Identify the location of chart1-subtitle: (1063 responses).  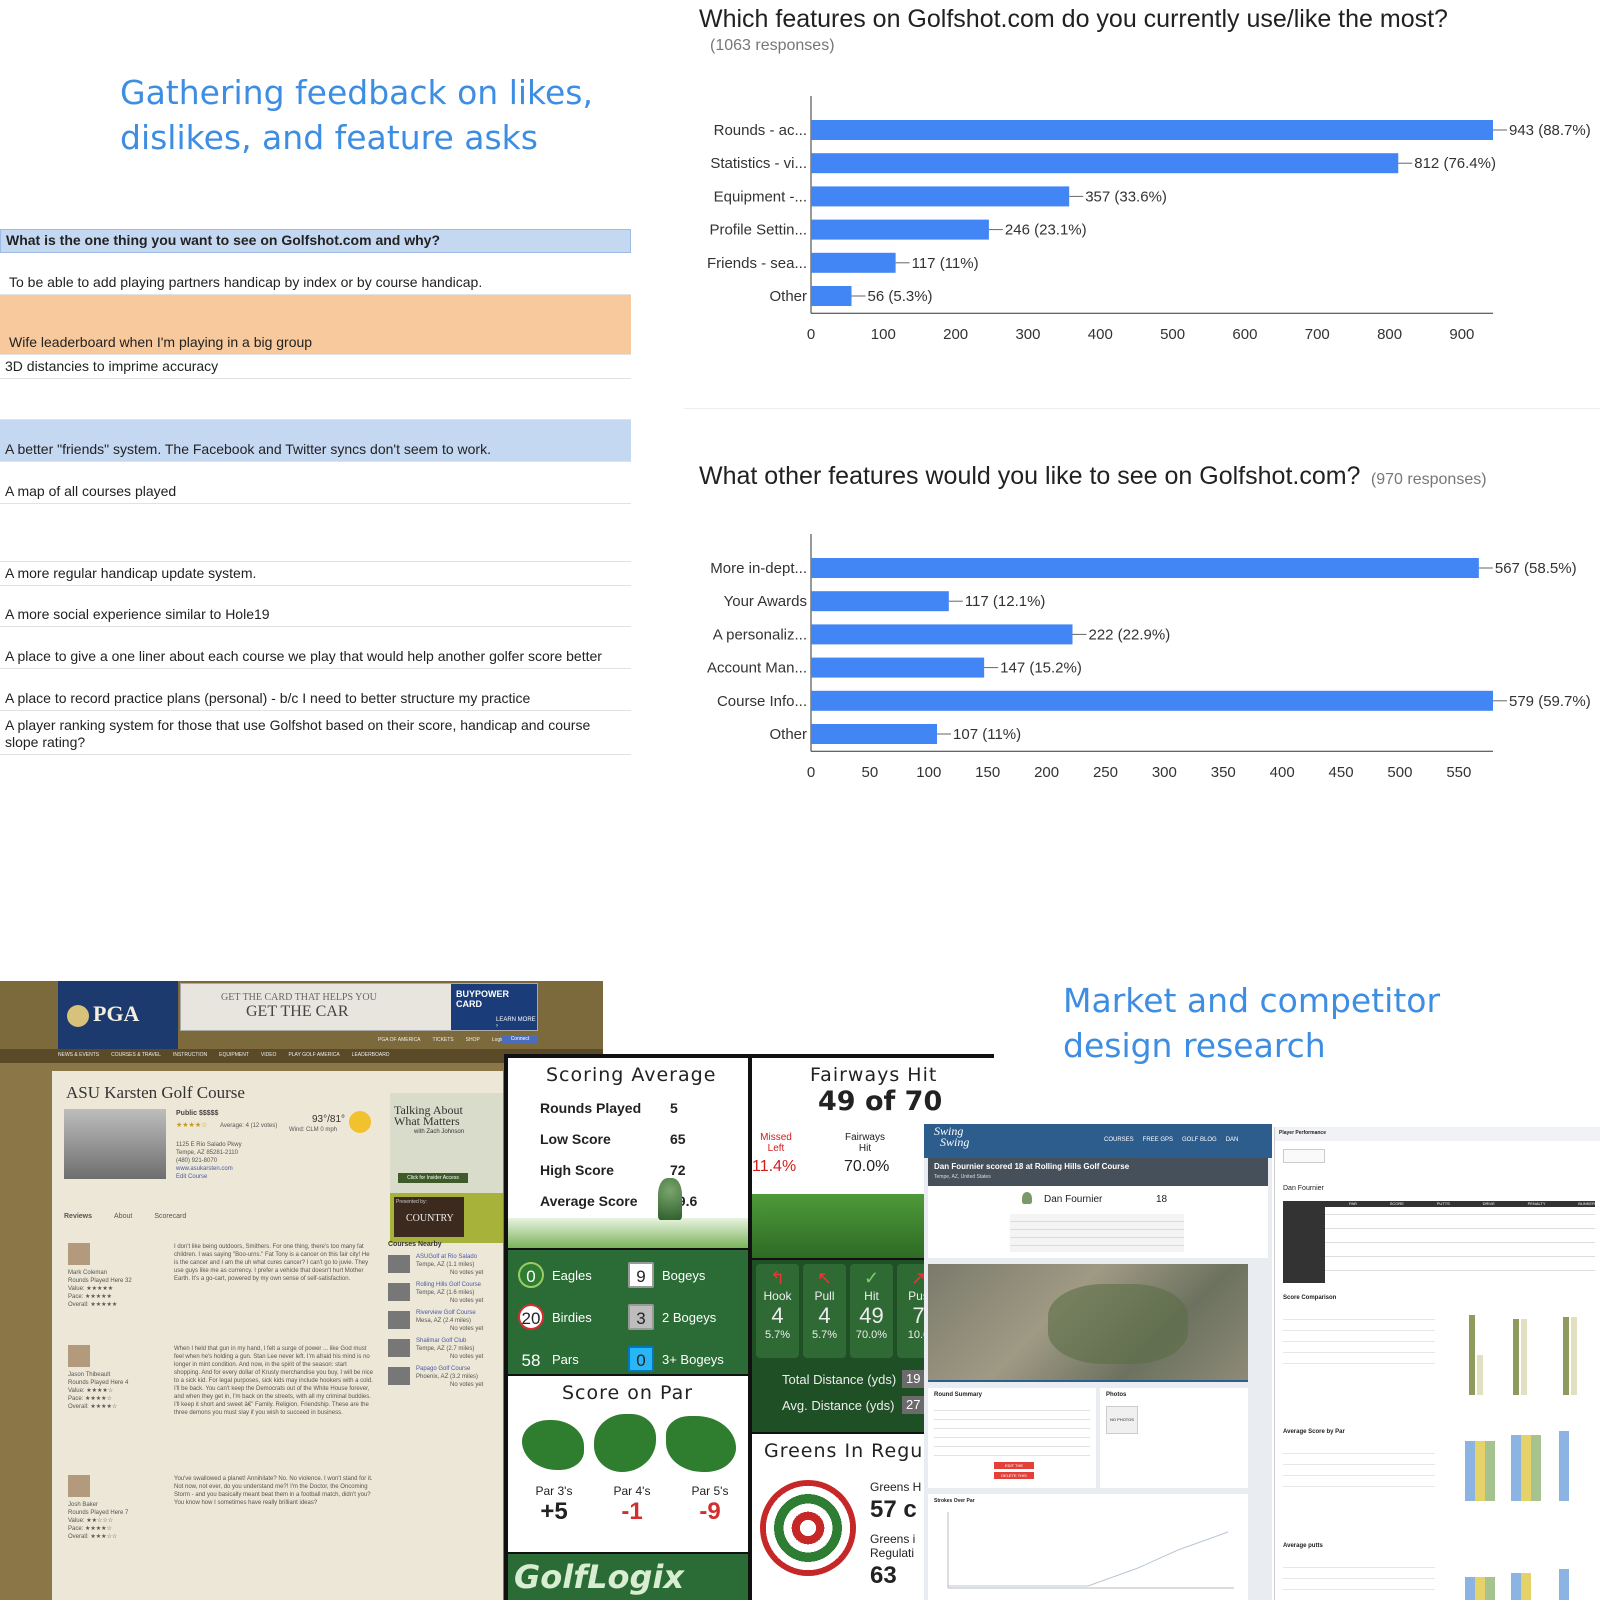
(772, 45).